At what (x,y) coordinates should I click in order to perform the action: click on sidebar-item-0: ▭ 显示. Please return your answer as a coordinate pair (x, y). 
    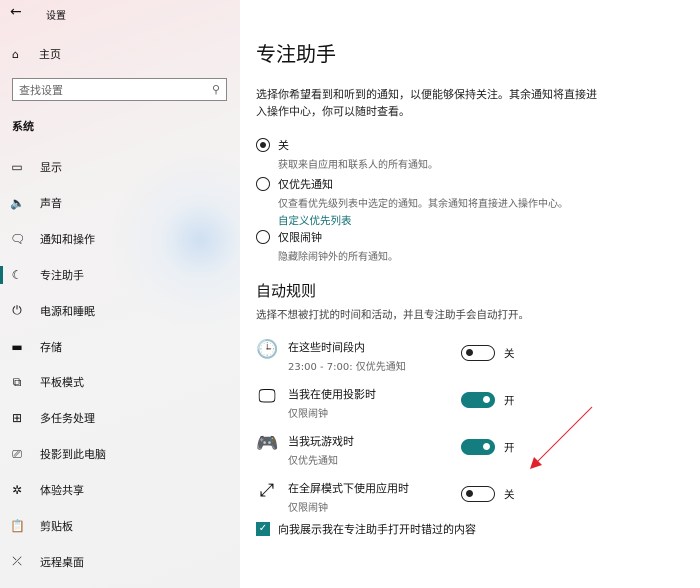
    Looking at the image, I should click on (120, 167).